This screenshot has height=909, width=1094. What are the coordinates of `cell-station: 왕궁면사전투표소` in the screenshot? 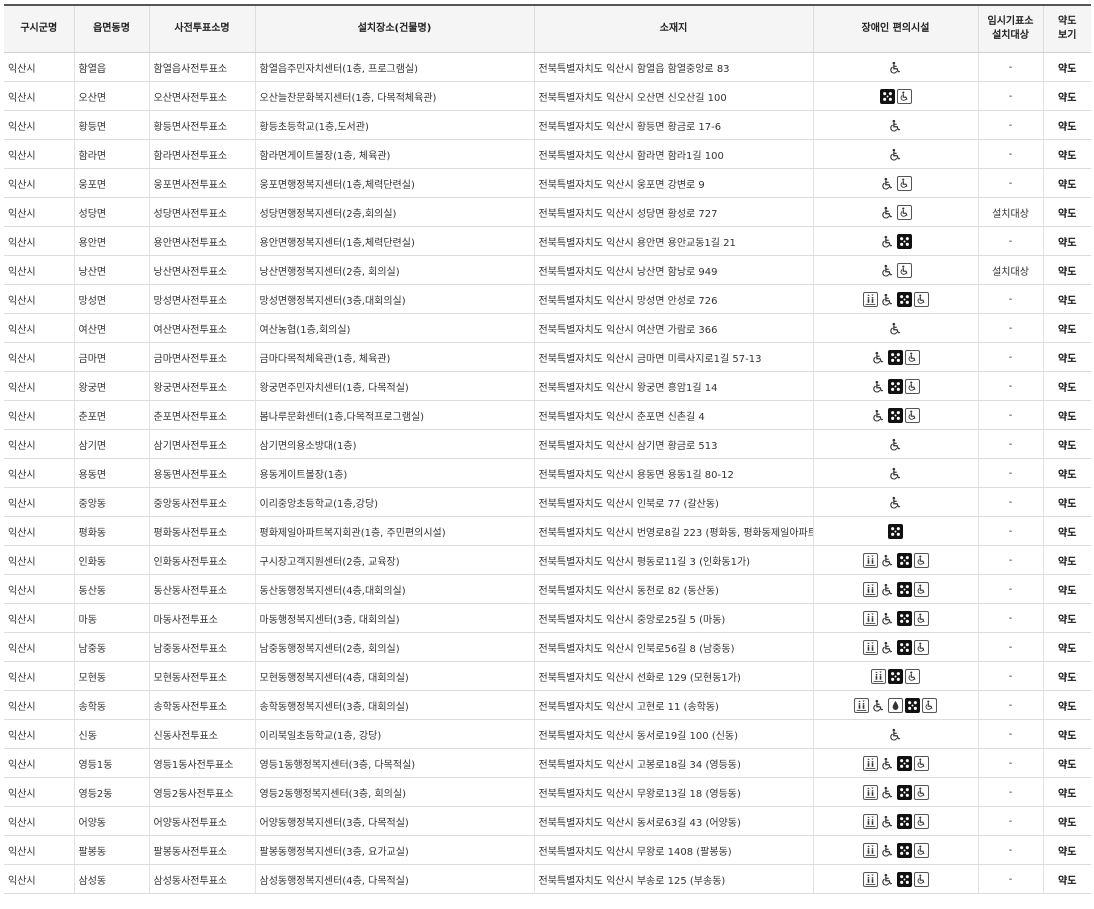 It's located at (202, 386).